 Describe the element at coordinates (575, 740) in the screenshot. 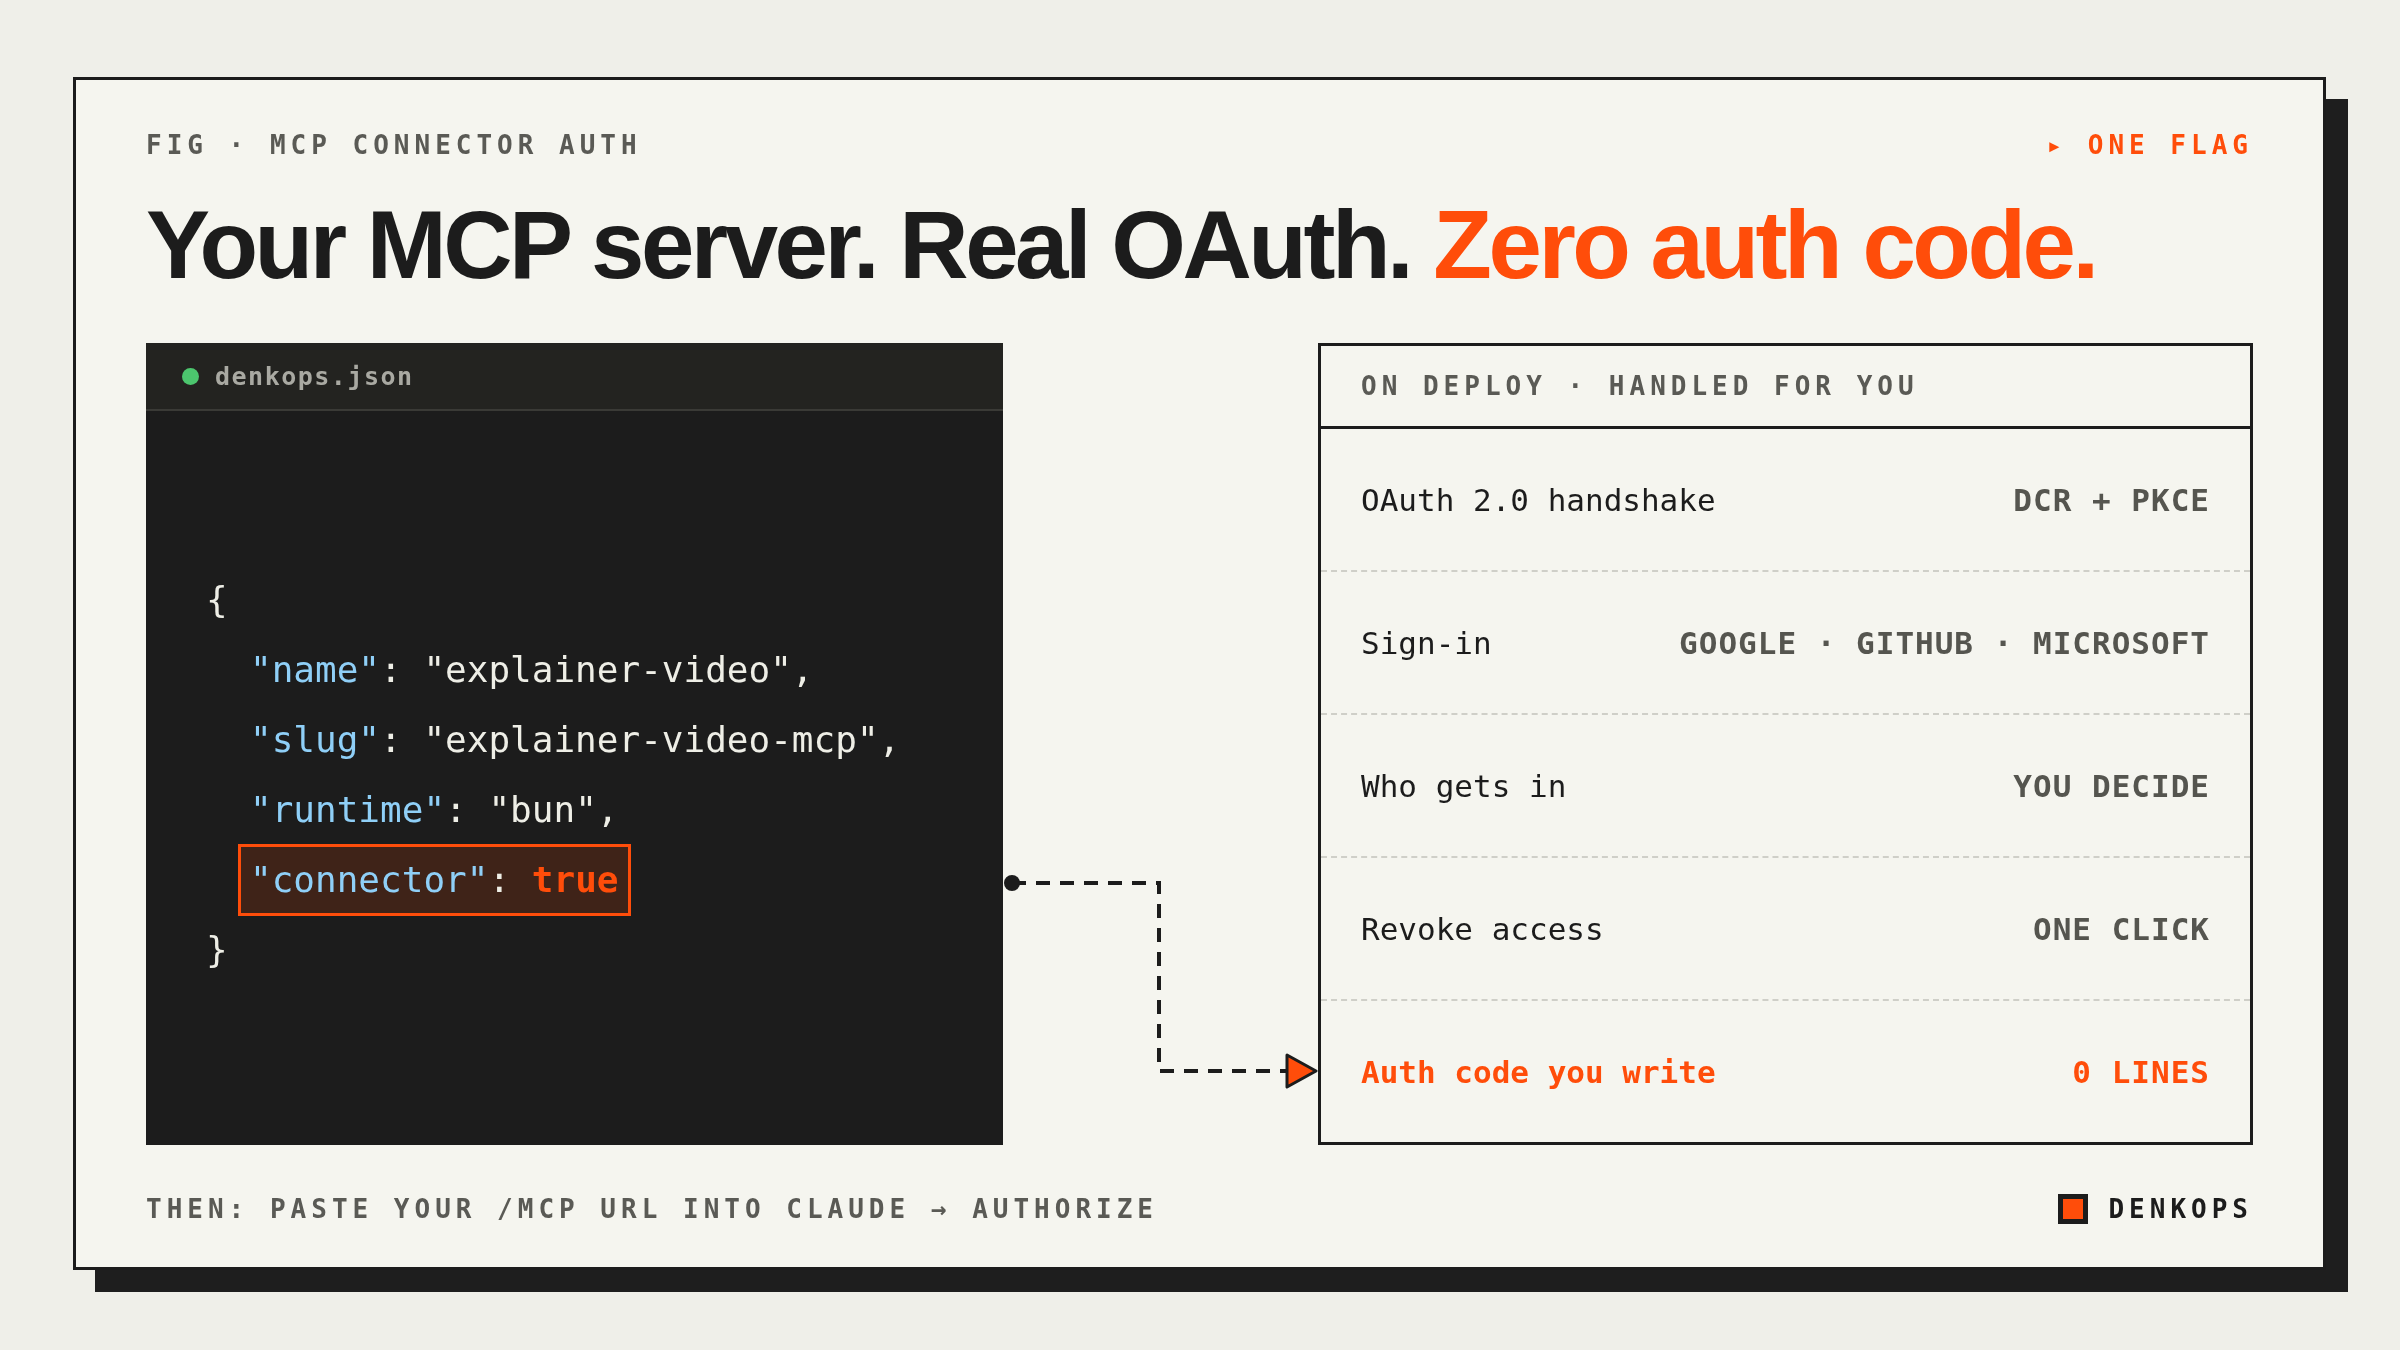

I see `code-line: "slug": "explainer-video-mcp",` at that location.